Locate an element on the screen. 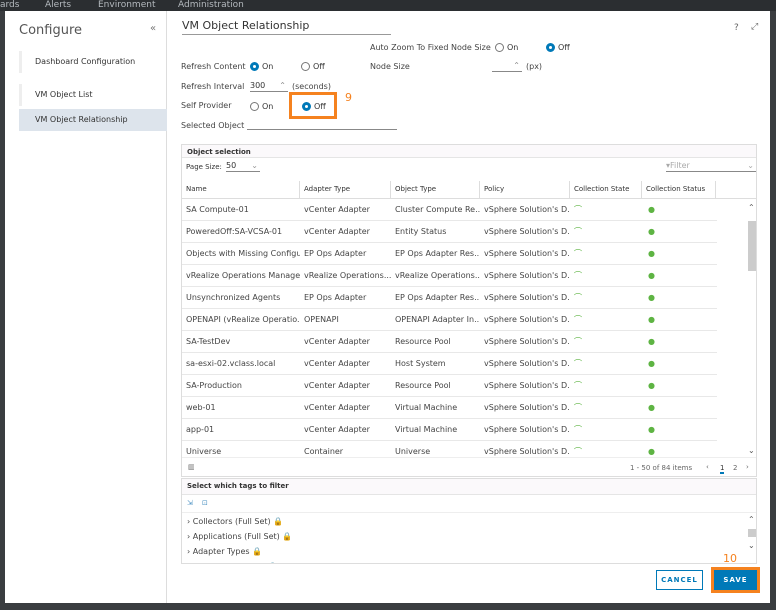 The height and width of the screenshot is (610, 776). nav-environment: Environment is located at coordinates (126, 5).